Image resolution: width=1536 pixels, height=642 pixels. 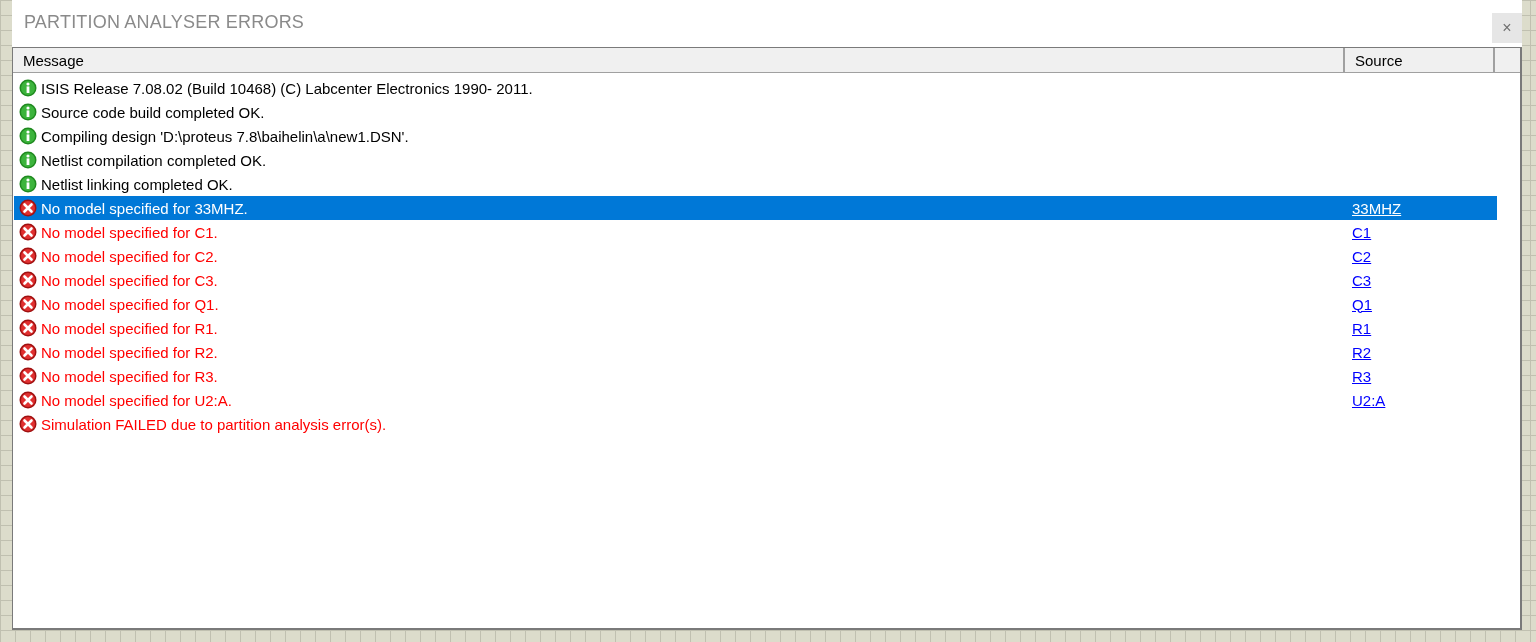 What do you see at coordinates (755, 184) in the screenshot?
I see `list-row: Netlist linking completed OK.` at bounding box center [755, 184].